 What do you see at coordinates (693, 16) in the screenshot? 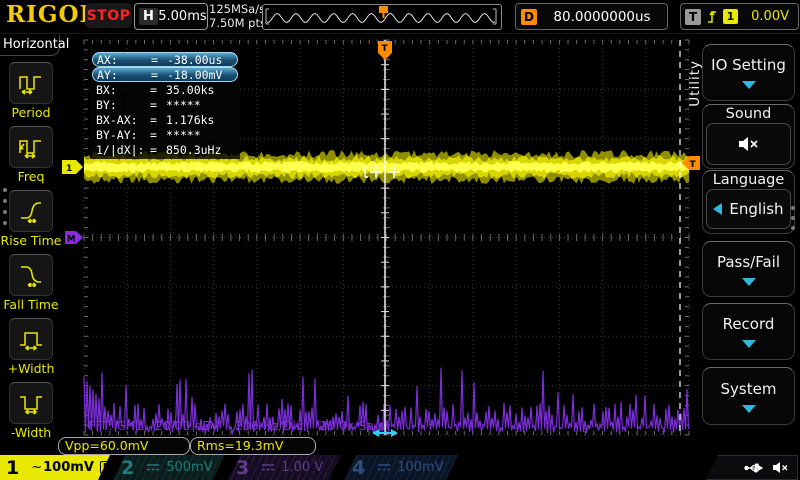
I see `trigger-label: T` at bounding box center [693, 16].